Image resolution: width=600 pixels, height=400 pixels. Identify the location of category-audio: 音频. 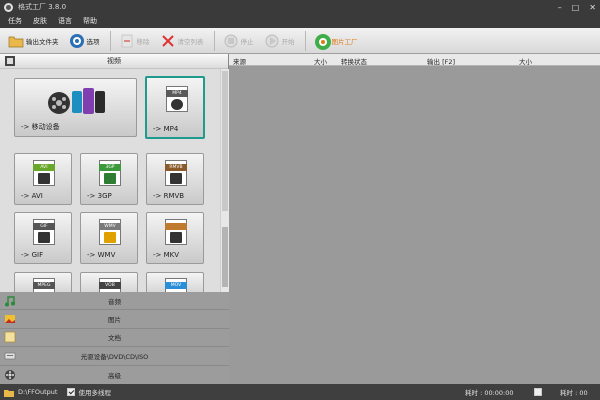
(114, 301).